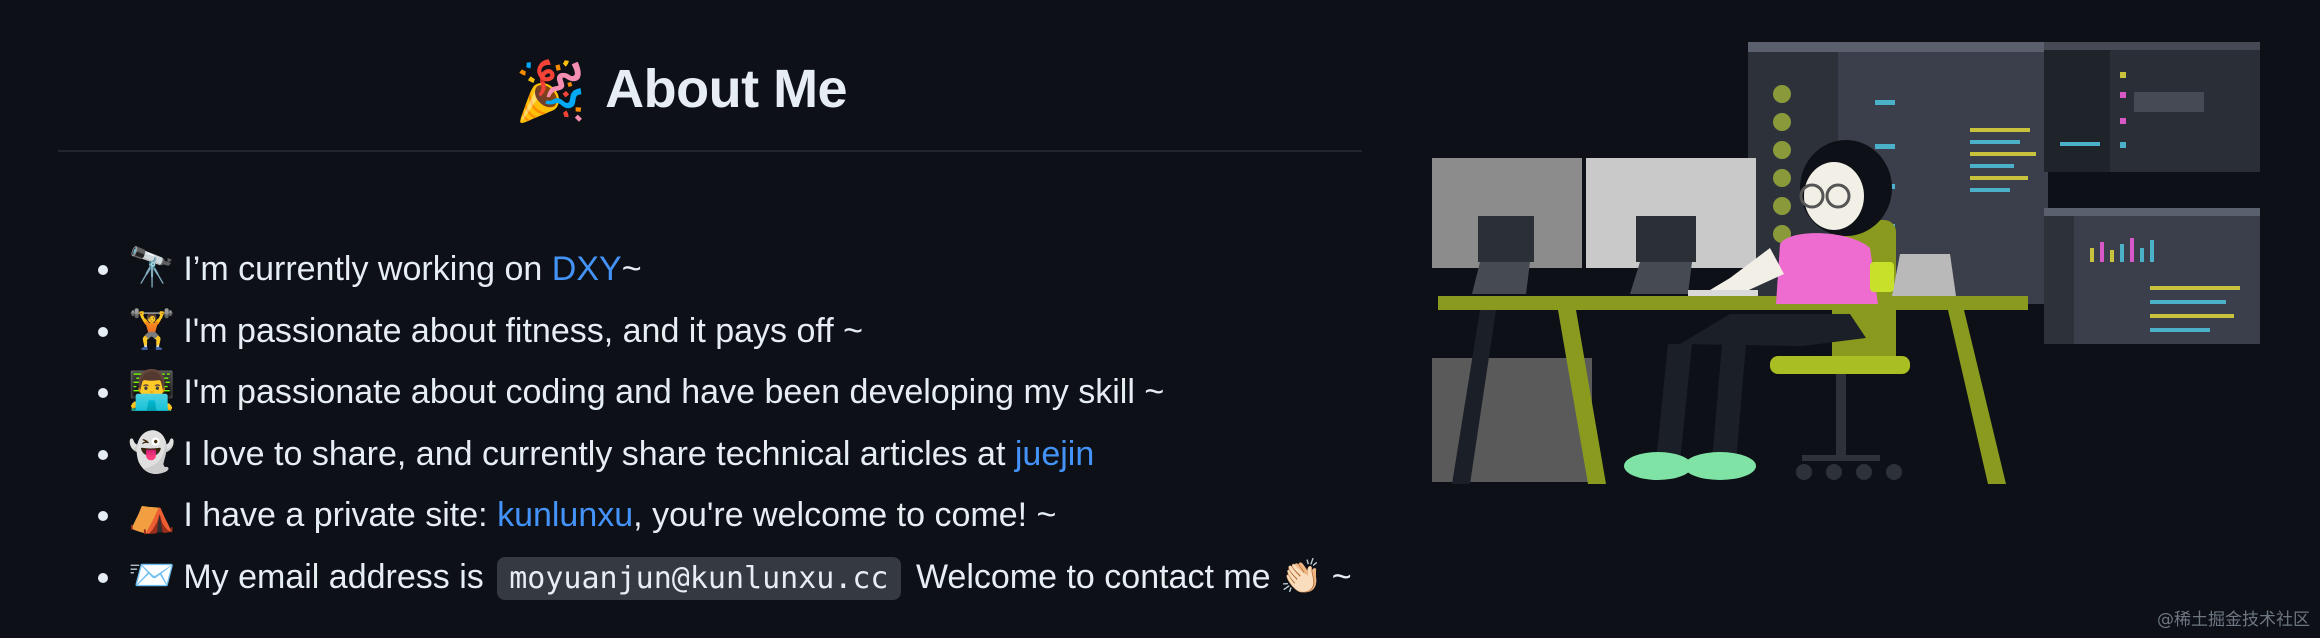 The image size is (2320, 638). What do you see at coordinates (587, 269) in the screenshot?
I see `dxy-link: DXY` at bounding box center [587, 269].